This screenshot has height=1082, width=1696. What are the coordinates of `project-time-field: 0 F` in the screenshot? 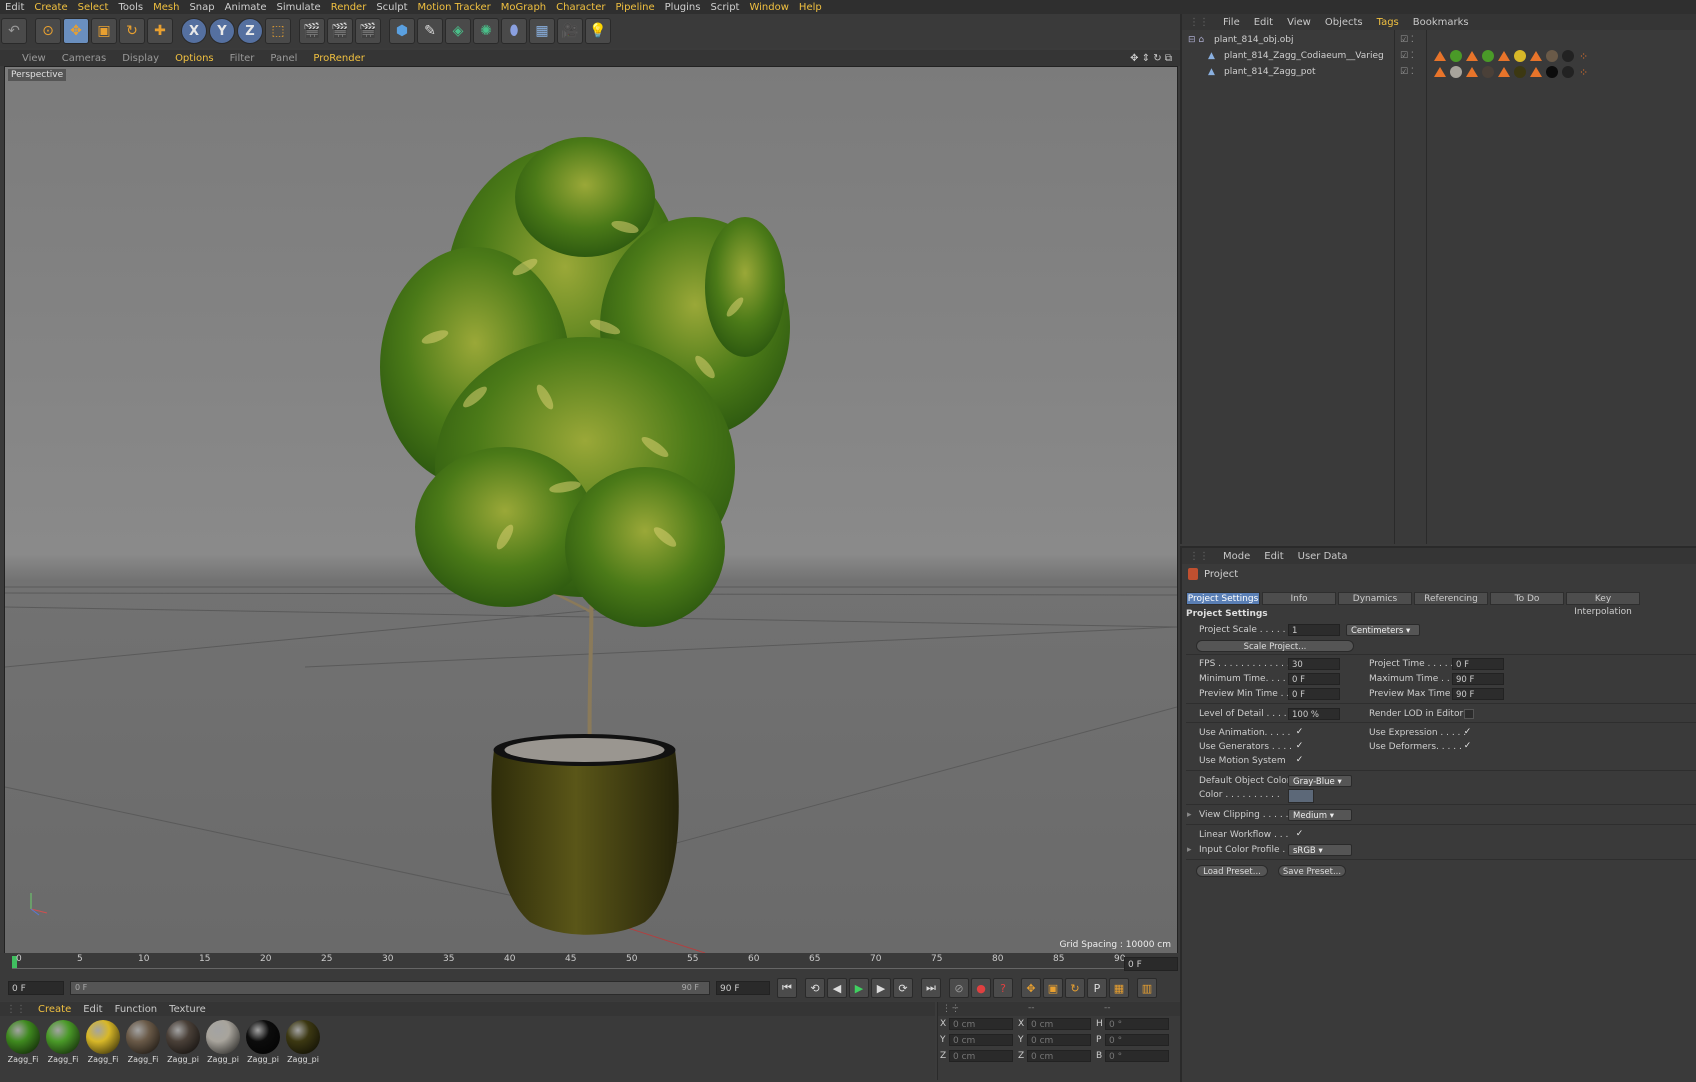 It's located at (1478, 664).